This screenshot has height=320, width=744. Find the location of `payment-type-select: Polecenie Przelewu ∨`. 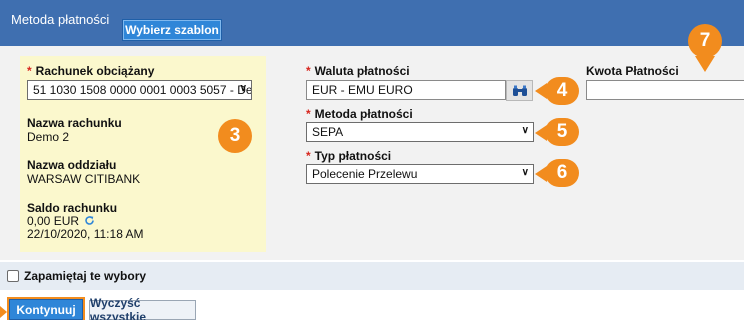

payment-type-select: Polecenie Przelewu ∨ is located at coordinates (420, 174).